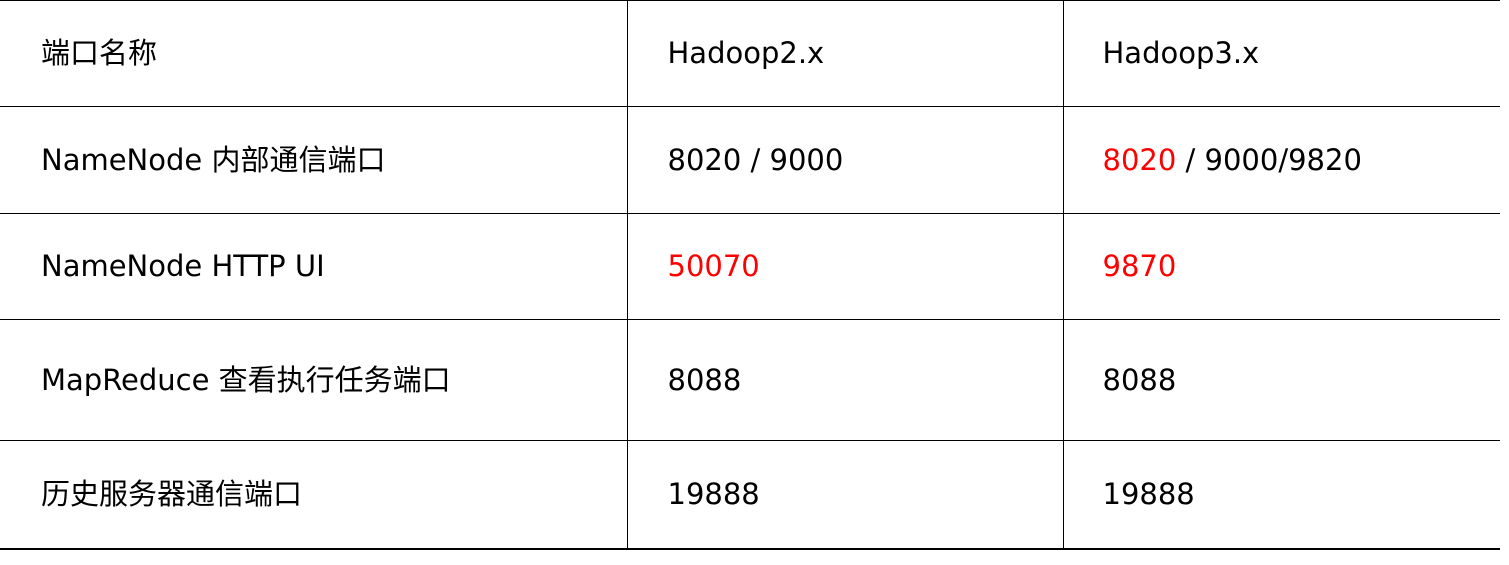 This screenshot has height=565, width=1509. I want to click on cell-port-name: 历史服务器通信端口, so click(313, 495).